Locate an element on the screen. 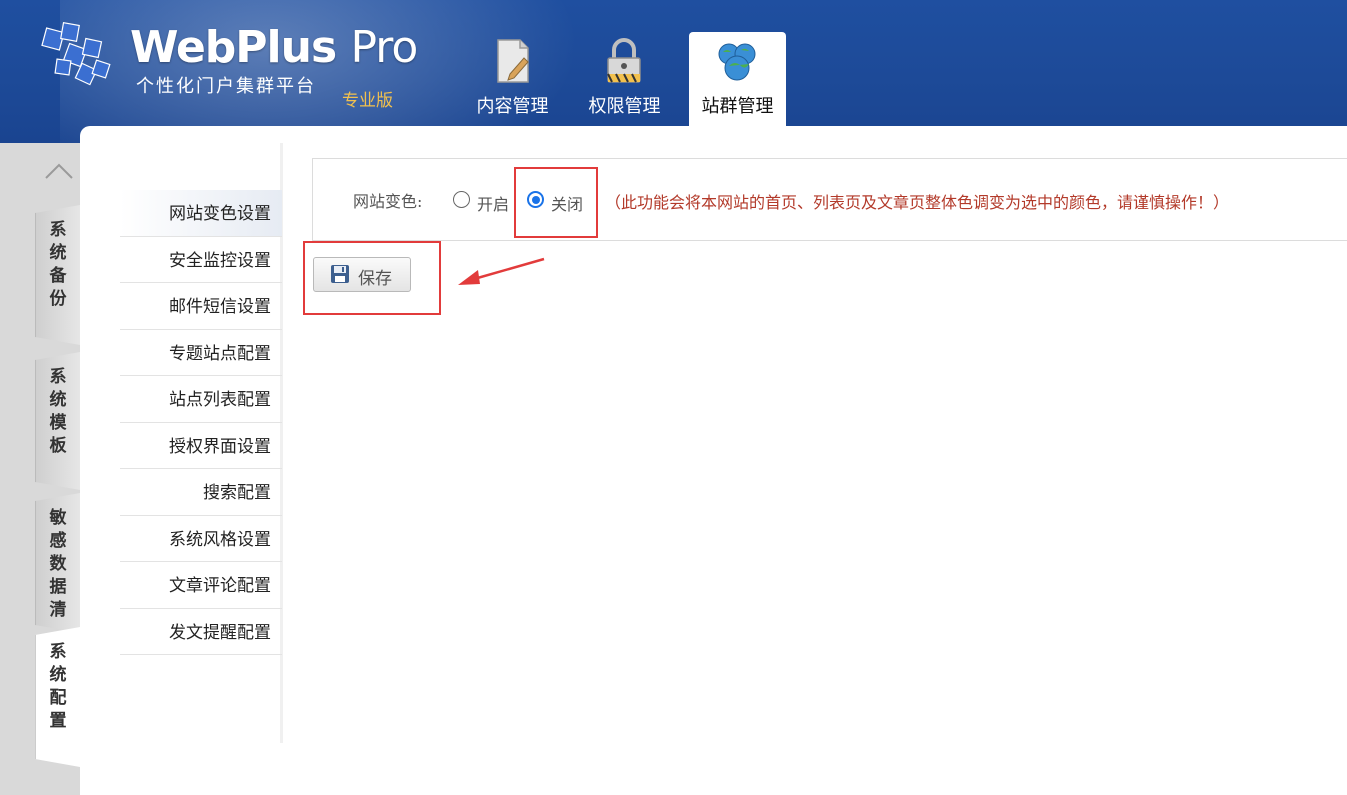 The width and height of the screenshot is (1347, 795). tab-content-management: 内容管理 is located at coordinates (512, 79).